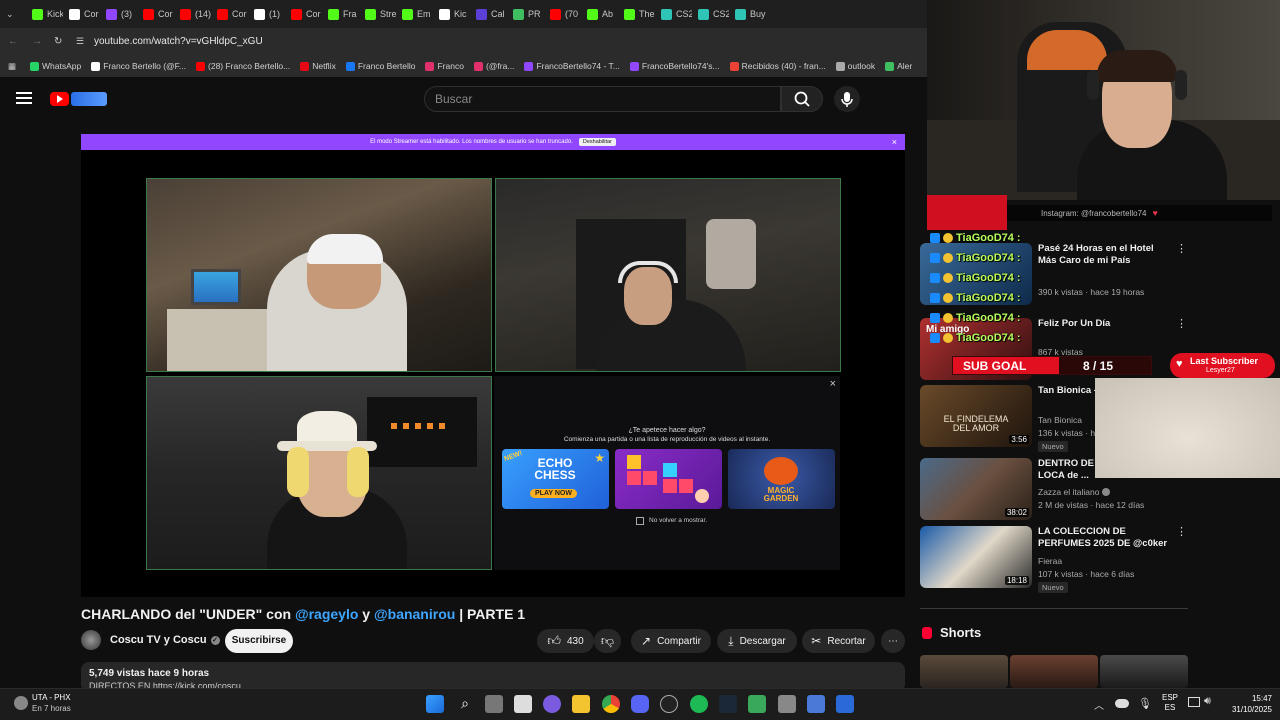 Image resolution: width=1280 pixels, height=720 pixels. Describe the element at coordinates (898, 66) in the screenshot. I see `bookmark-item: Aler` at that location.